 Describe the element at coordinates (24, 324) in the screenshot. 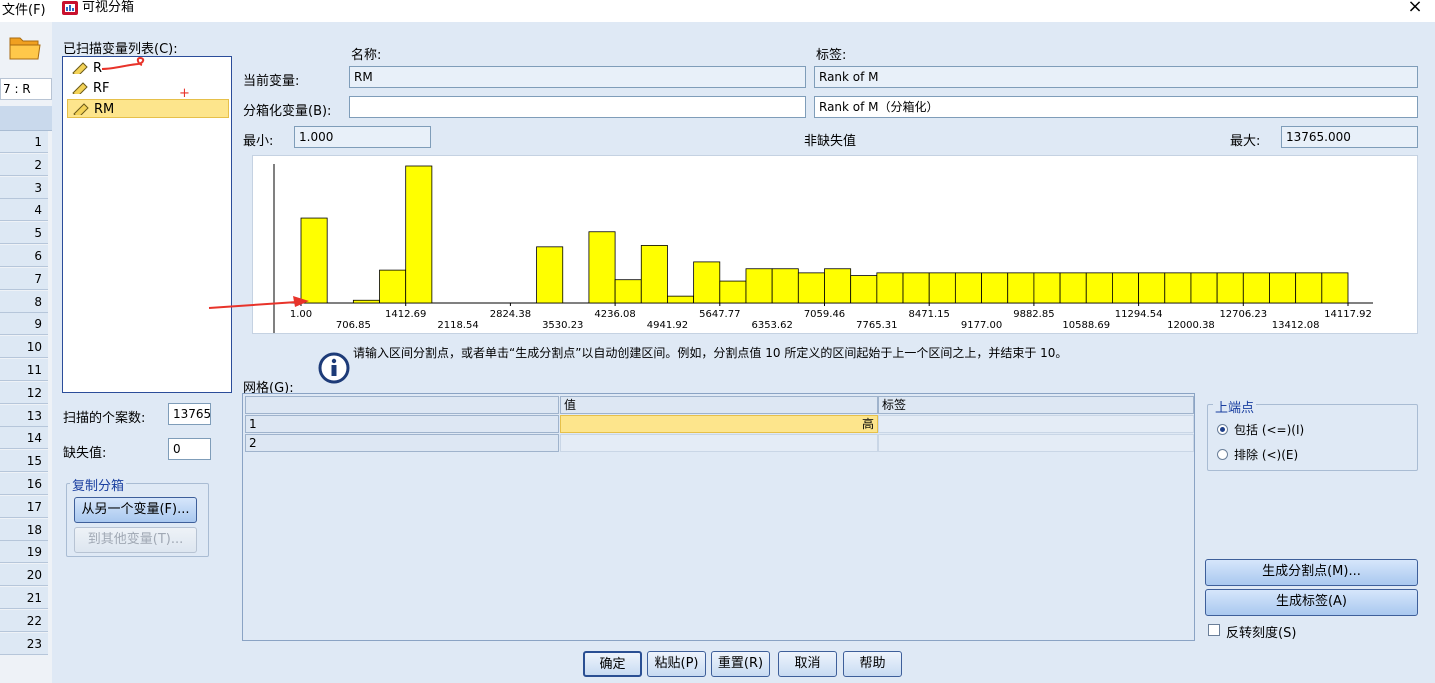

I see `row-number: 9` at that location.